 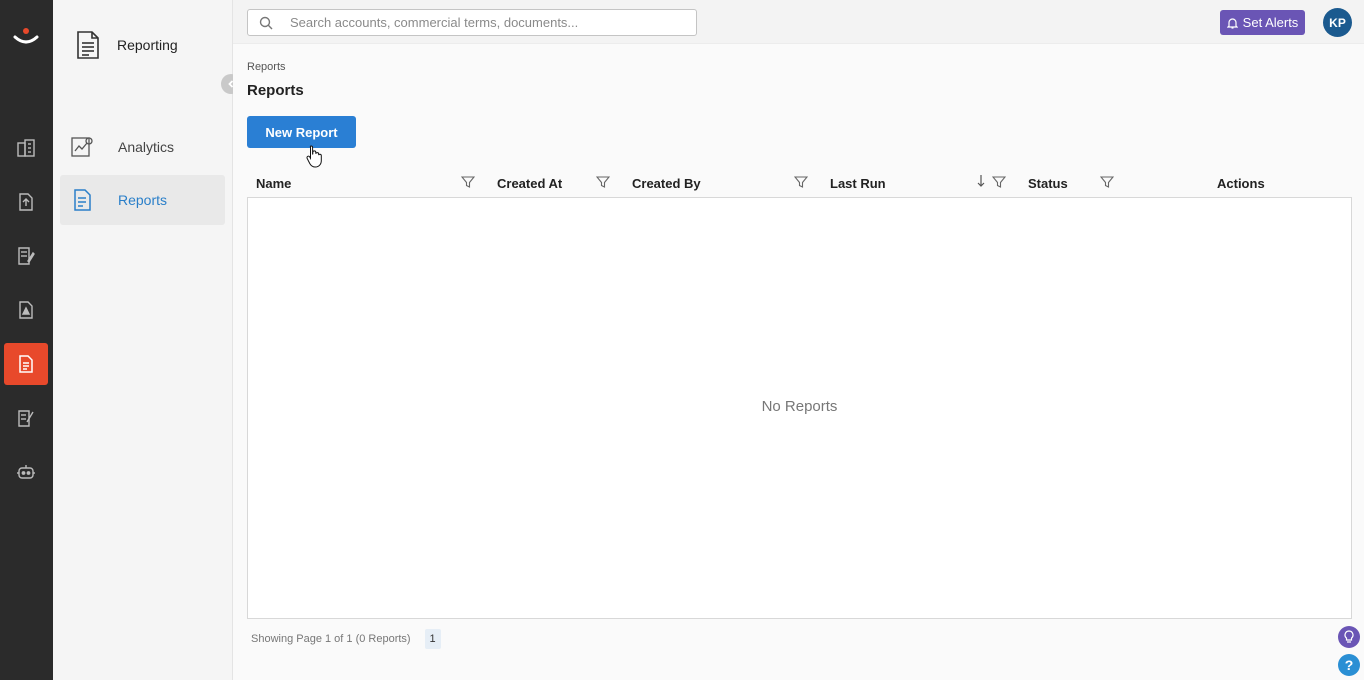 What do you see at coordinates (26, 418) in the screenshot?
I see `rail-sign-document-icon` at bounding box center [26, 418].